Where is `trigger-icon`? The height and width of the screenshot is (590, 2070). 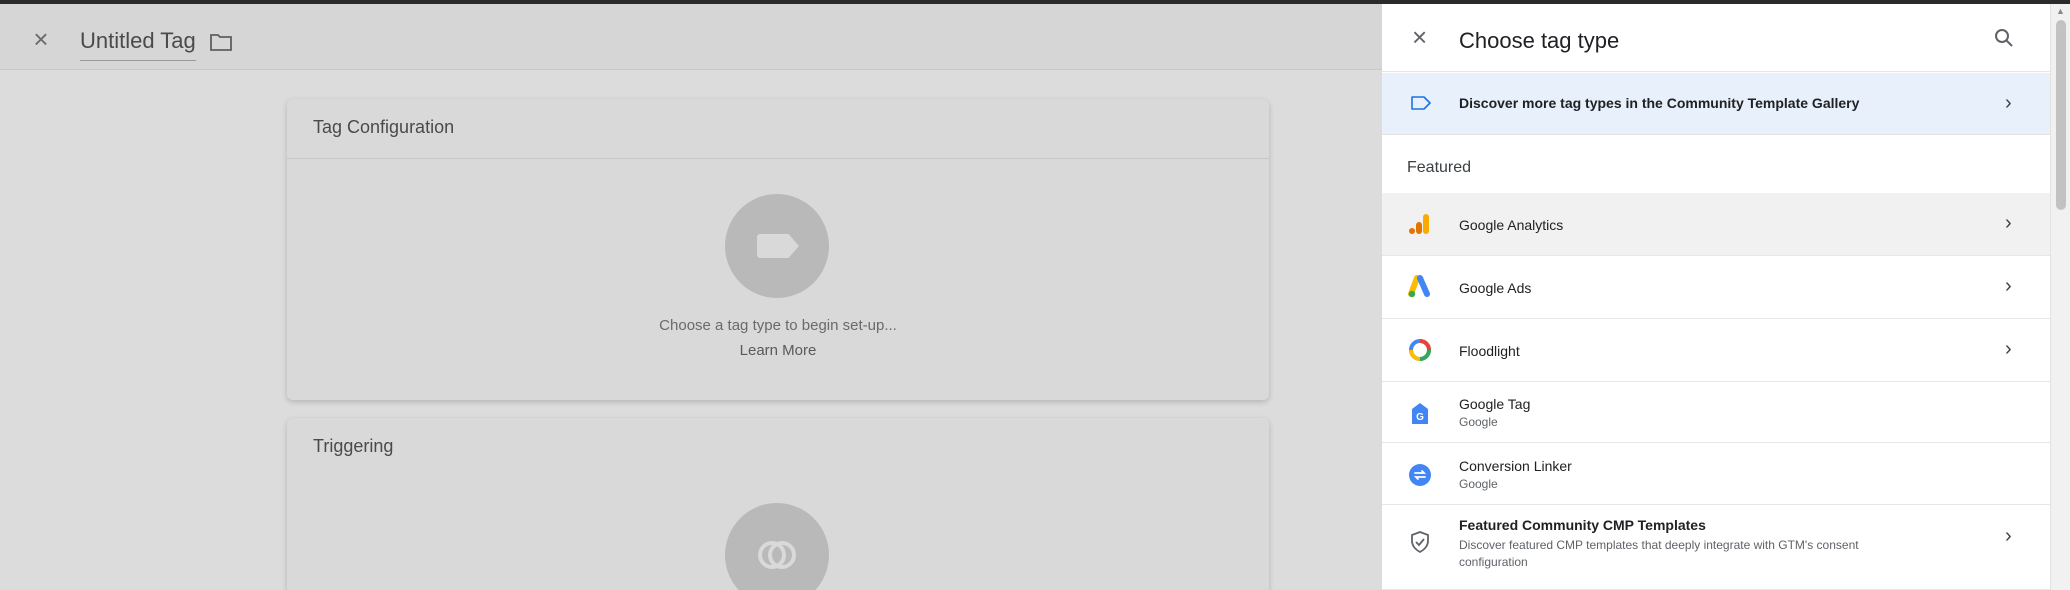 trigger-icon is located at coordinates (777, 555).